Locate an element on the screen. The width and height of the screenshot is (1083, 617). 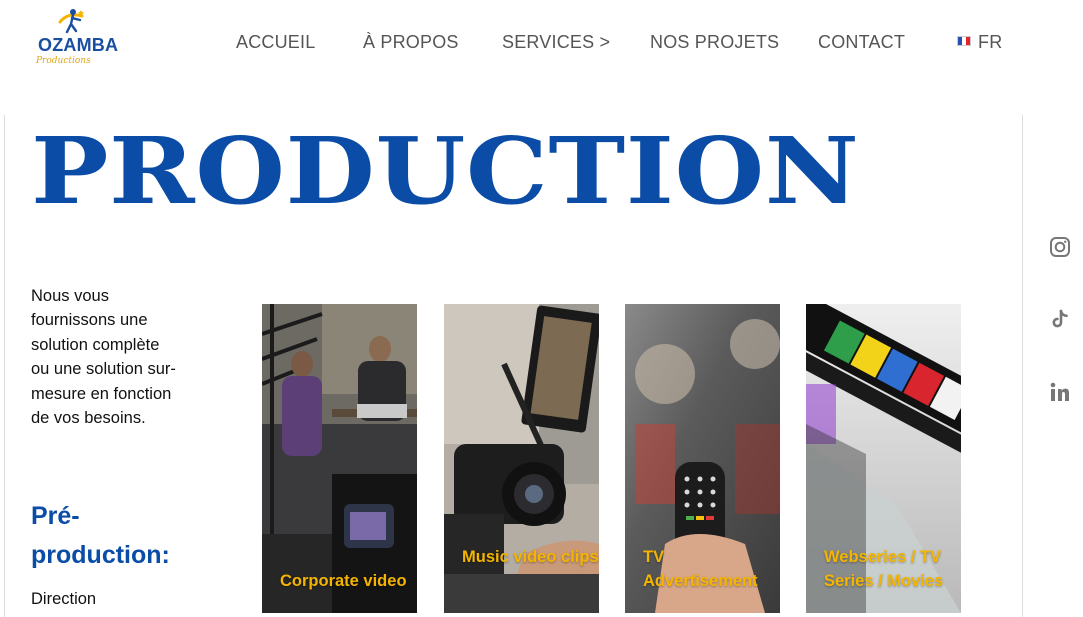
instagram-icon is located at coordinates (1060, 247).